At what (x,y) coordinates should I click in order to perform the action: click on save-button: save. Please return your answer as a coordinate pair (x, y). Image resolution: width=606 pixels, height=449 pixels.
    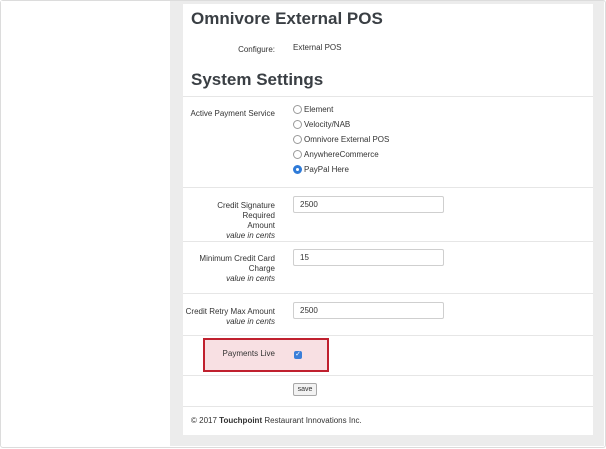
    Looking at the image, I should click on (305, 389).